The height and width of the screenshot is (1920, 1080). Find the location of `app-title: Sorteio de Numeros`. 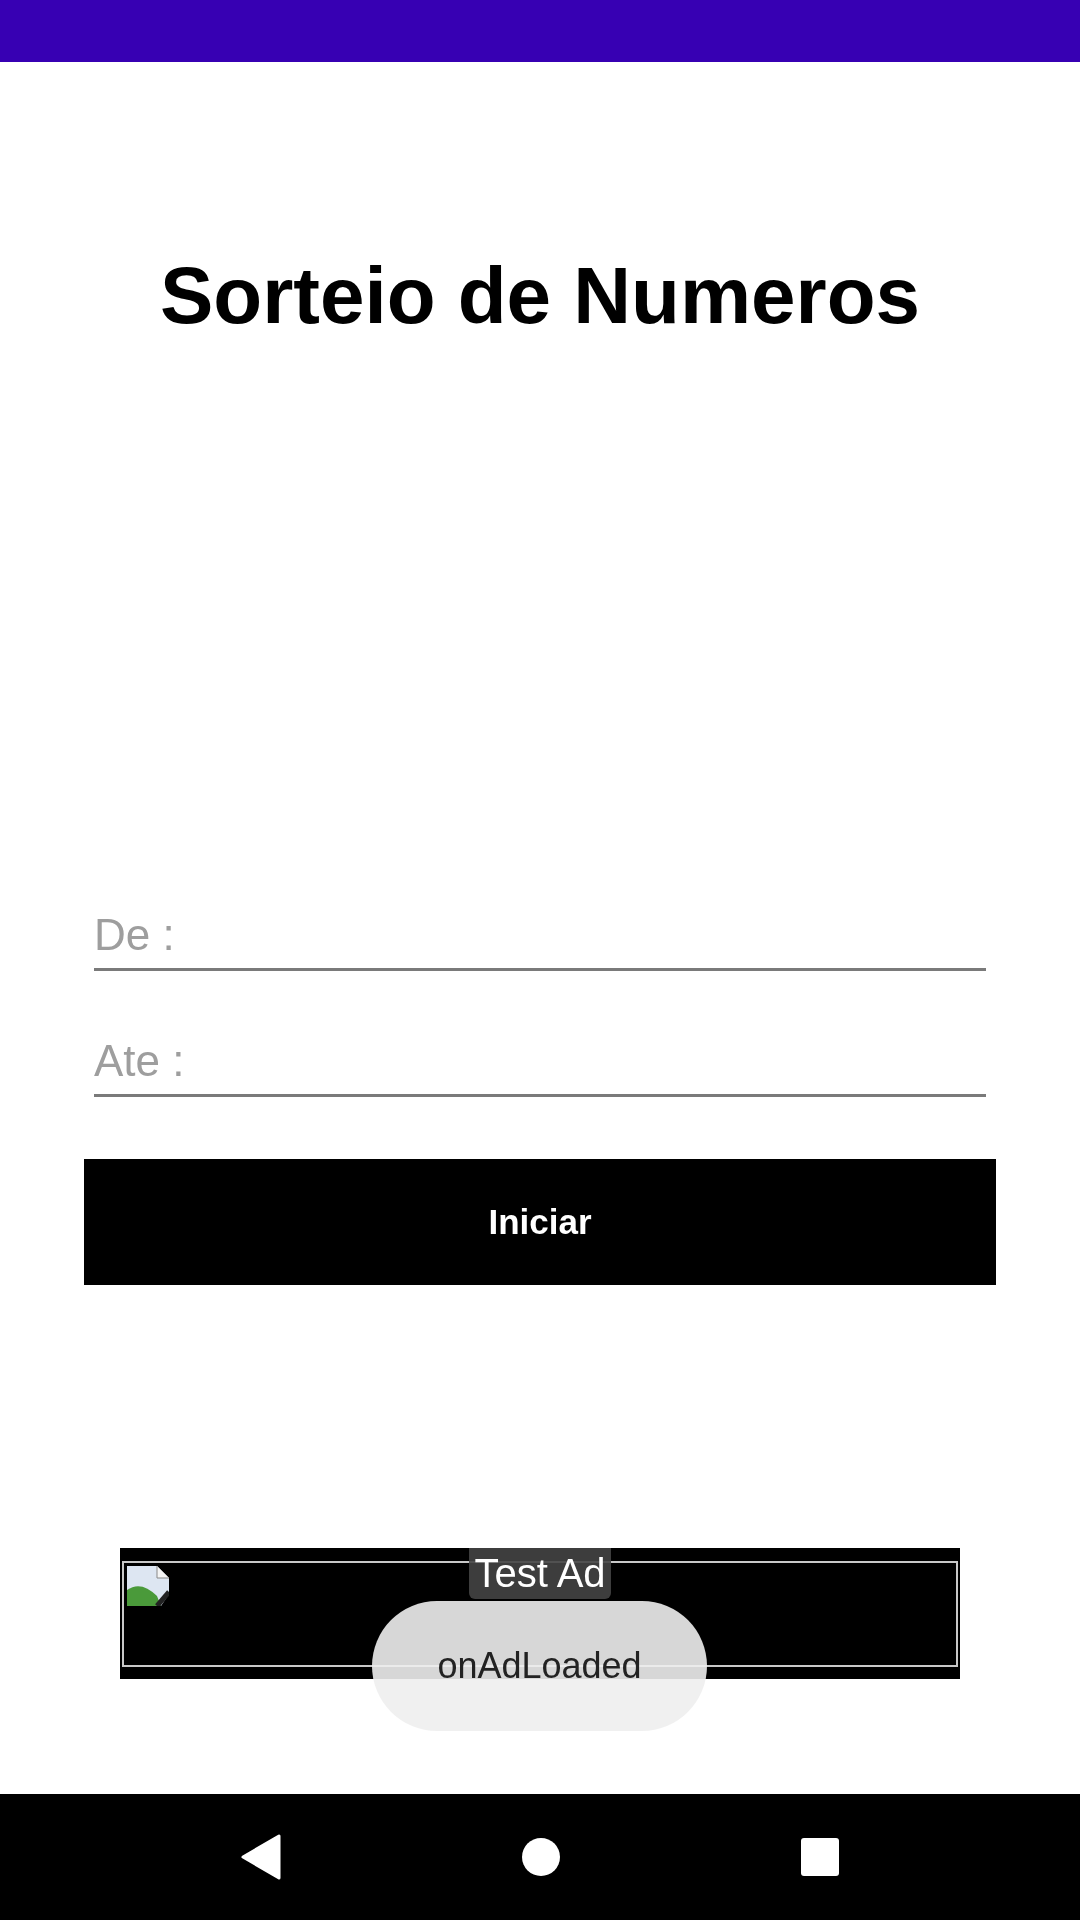

app-title: Sorteio de Numeros is located at coordinates (540, 296).